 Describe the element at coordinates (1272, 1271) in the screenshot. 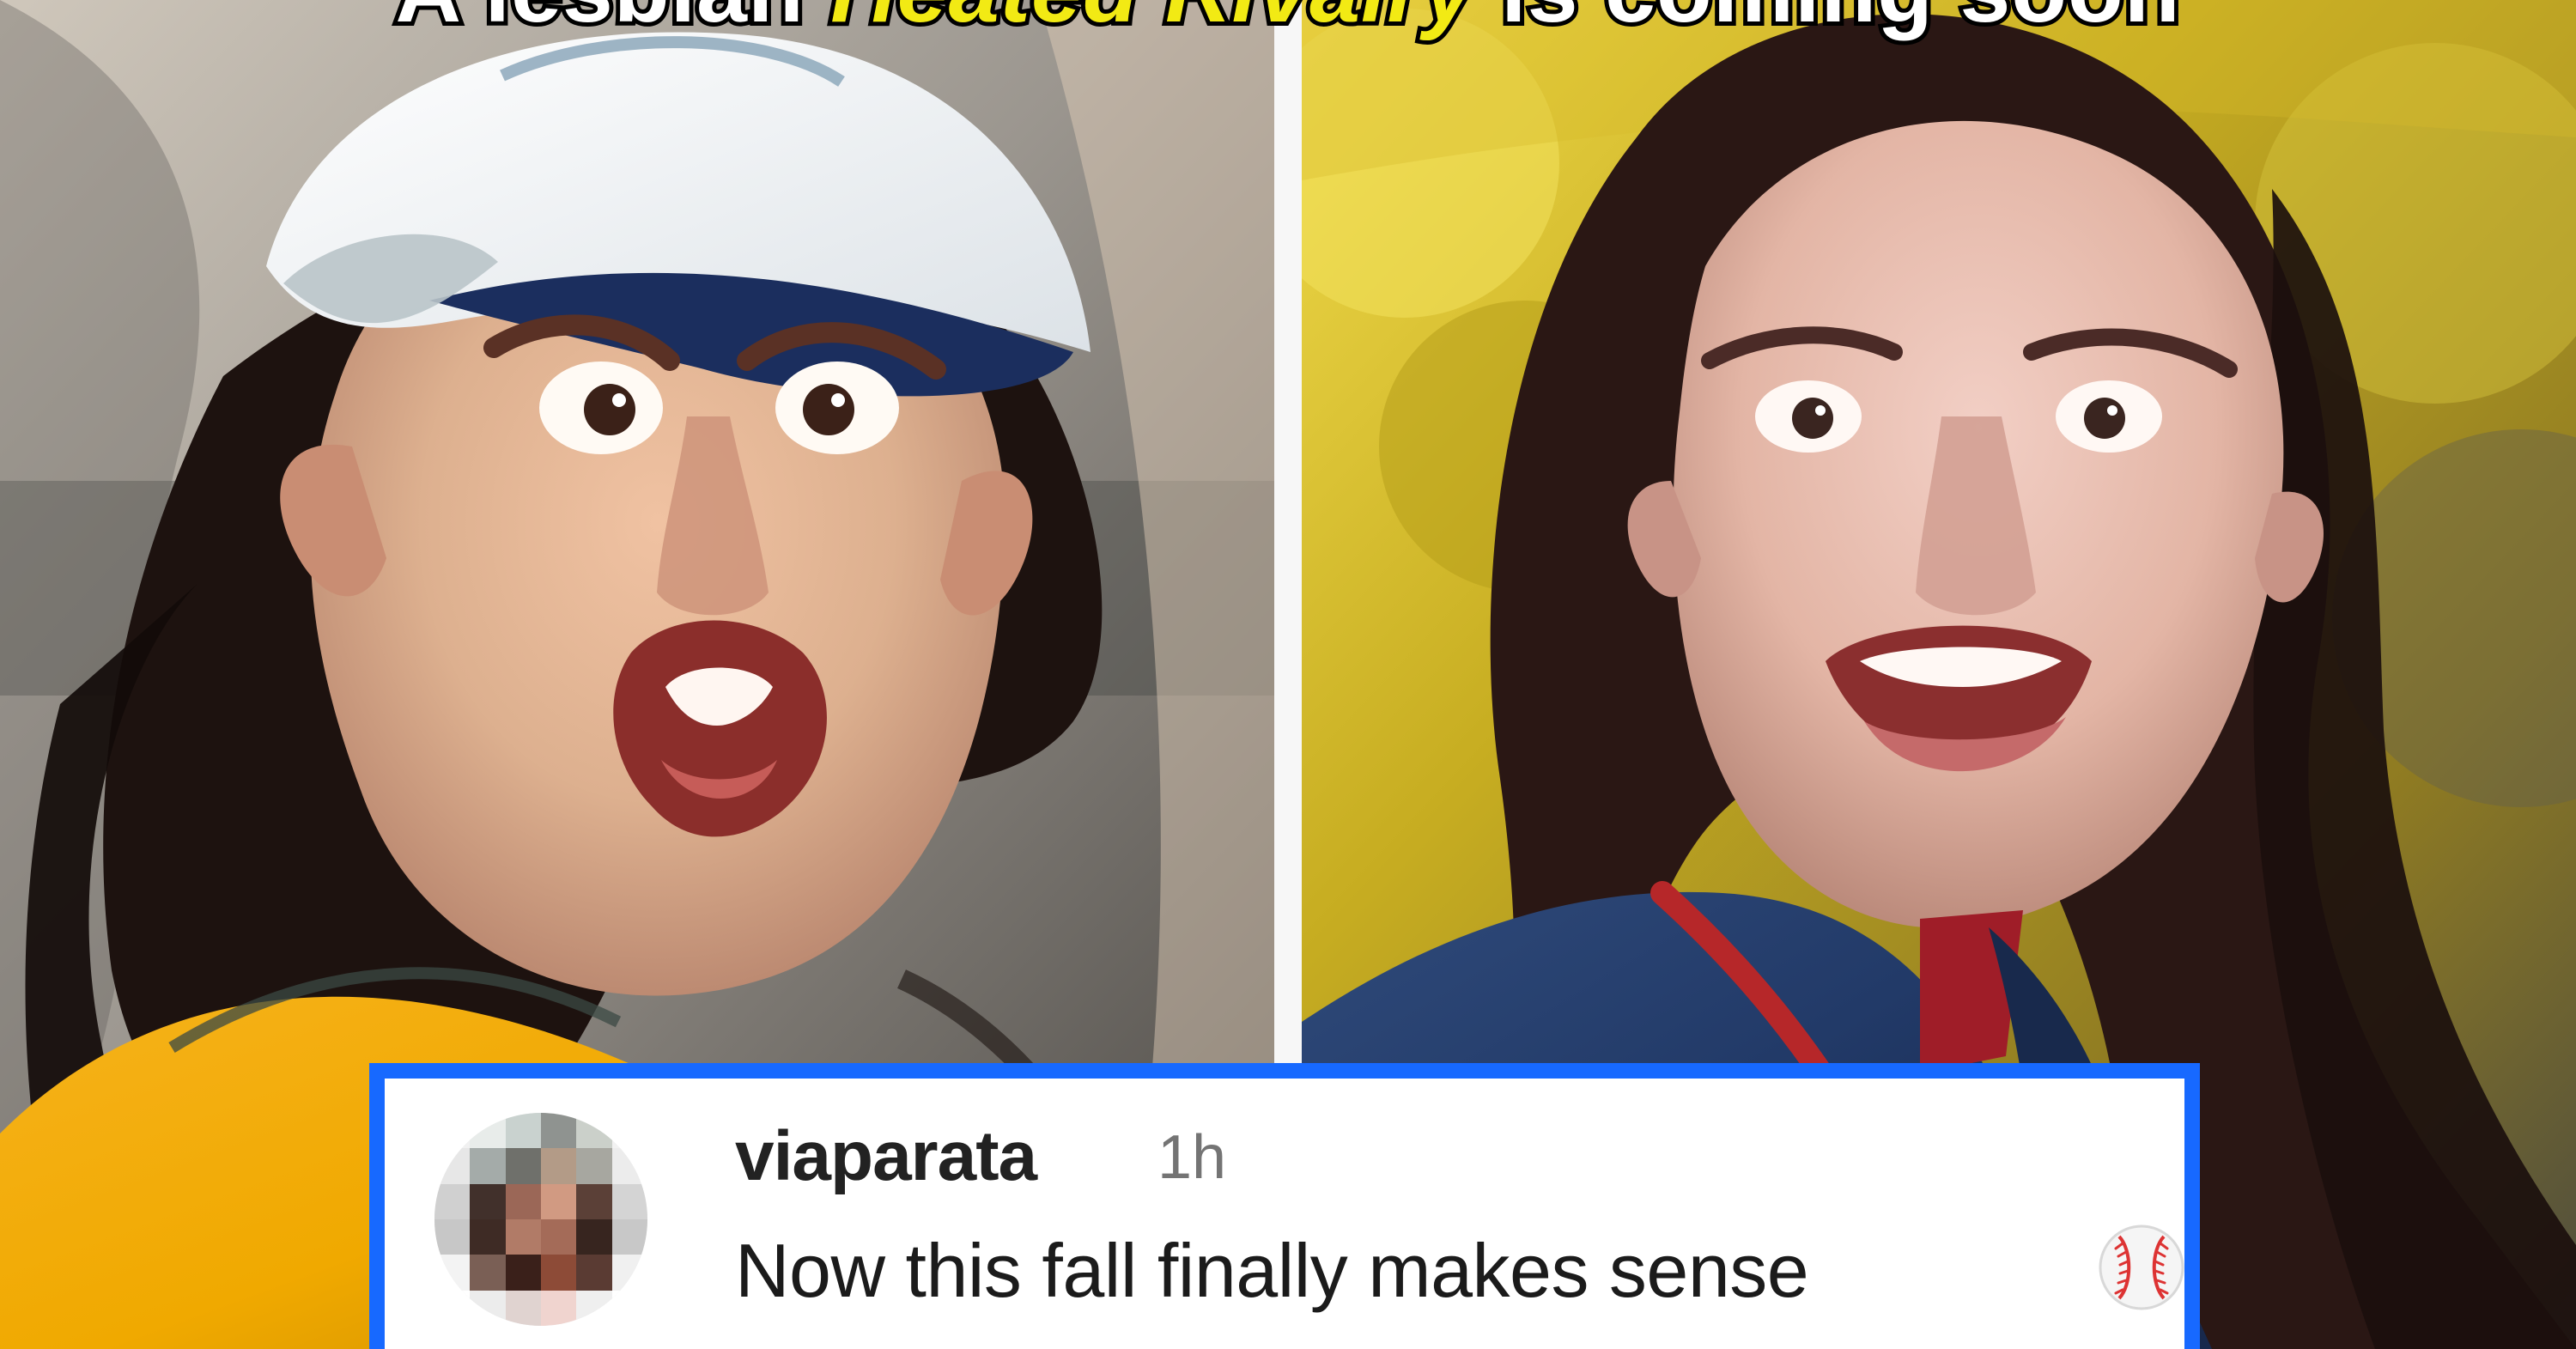

I see `comment-text: Now this fall finally makes sense` at that location.